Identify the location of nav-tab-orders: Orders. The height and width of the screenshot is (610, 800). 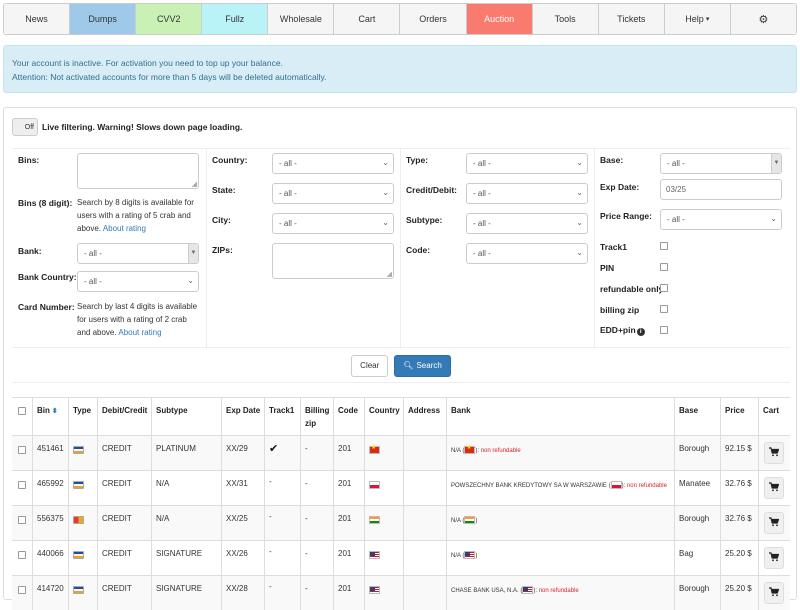
(433, 19).